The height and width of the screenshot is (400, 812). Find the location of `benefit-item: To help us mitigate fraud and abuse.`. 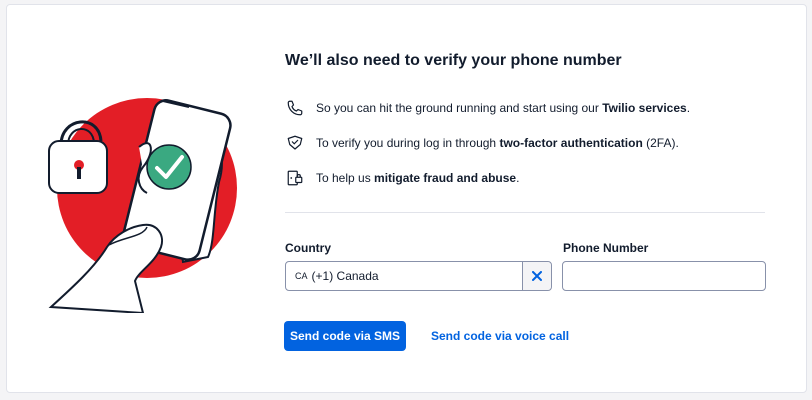

benefit-item: To help us mitigate fraud and abuse. is located at coordinates (402, 178).